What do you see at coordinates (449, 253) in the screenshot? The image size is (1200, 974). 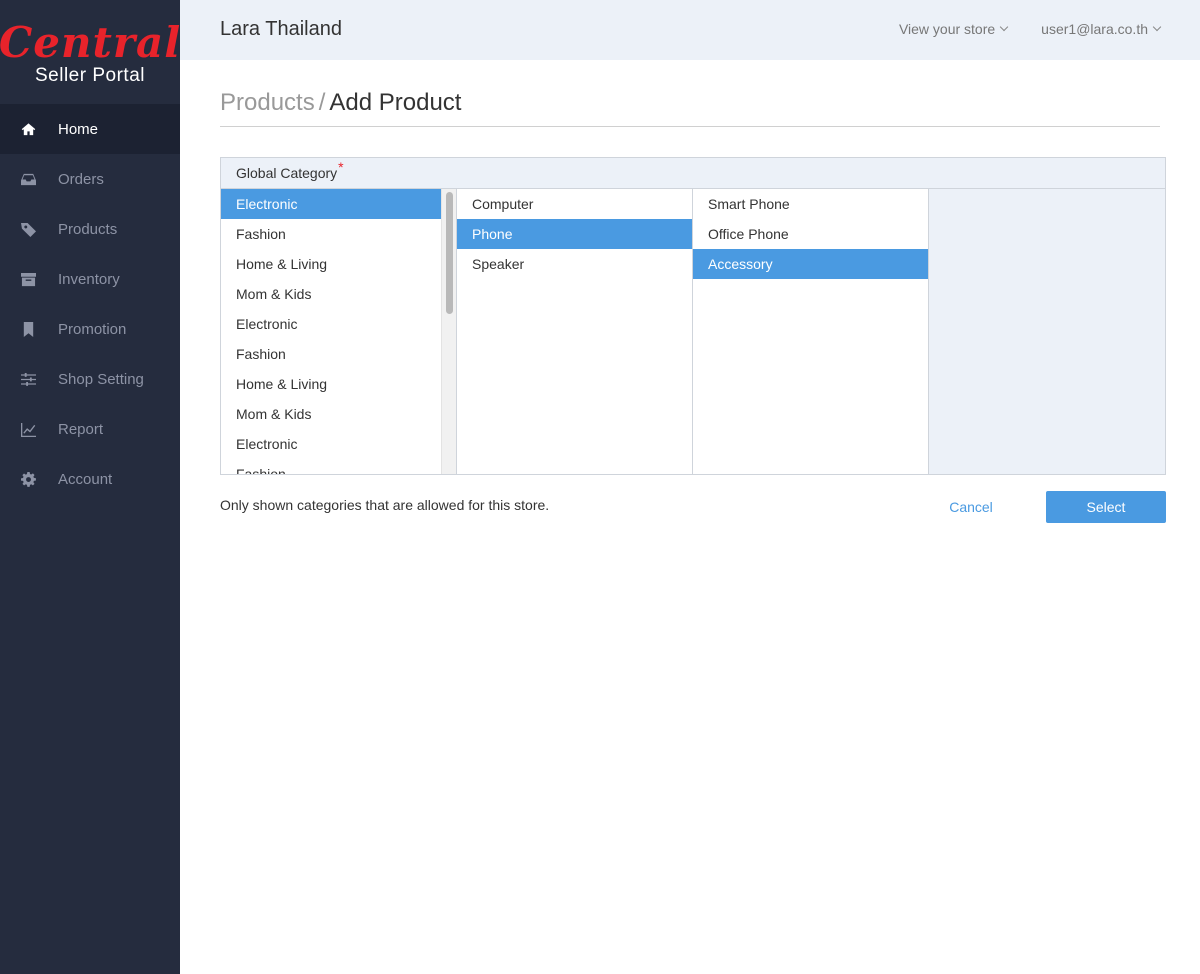 I see `scrollbar-thumb` at bounding box center [449, 253].